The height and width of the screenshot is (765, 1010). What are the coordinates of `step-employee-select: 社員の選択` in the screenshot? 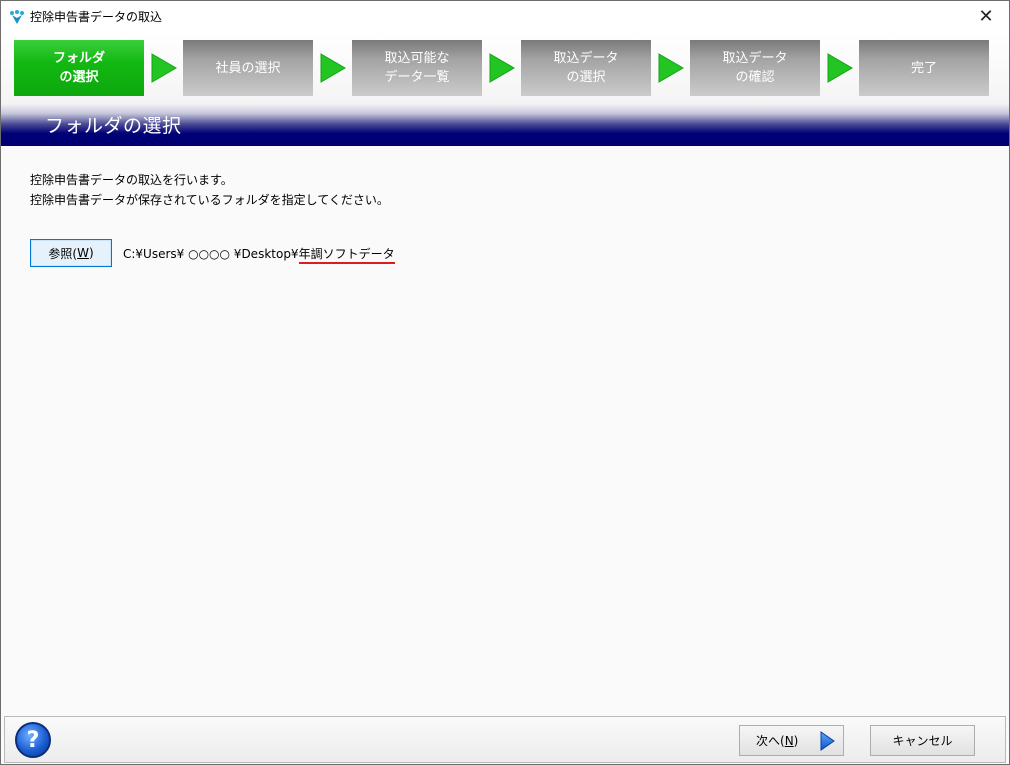 It's located at (248, 68).